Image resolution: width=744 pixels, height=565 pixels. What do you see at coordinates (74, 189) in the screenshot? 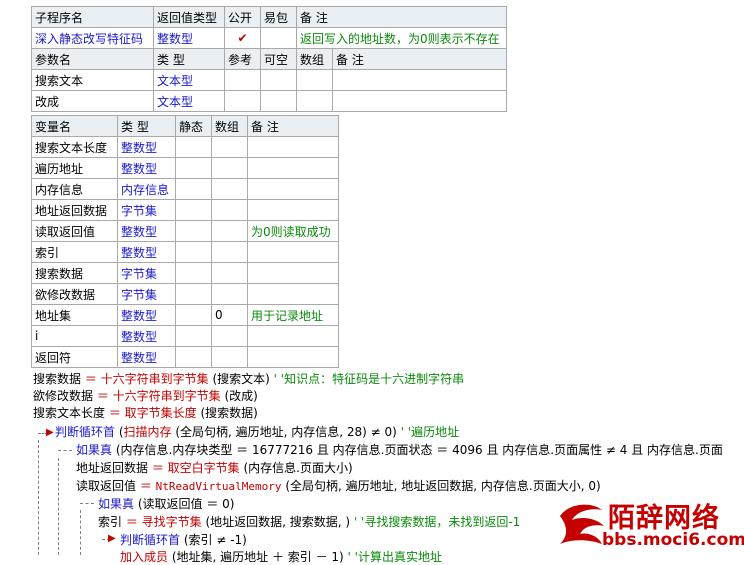
I see `var-name-cell: 内存信息` at bounding box center [74, 189].